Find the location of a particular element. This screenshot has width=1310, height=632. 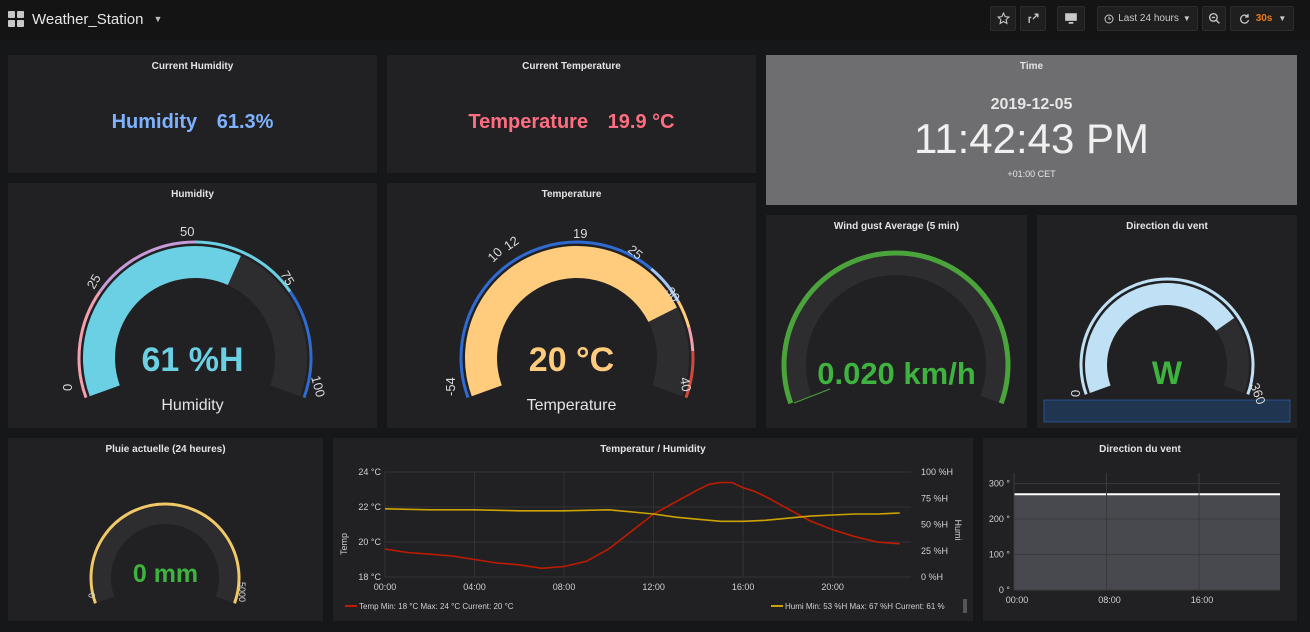

star-icon is located at coordinates (1003, 18).